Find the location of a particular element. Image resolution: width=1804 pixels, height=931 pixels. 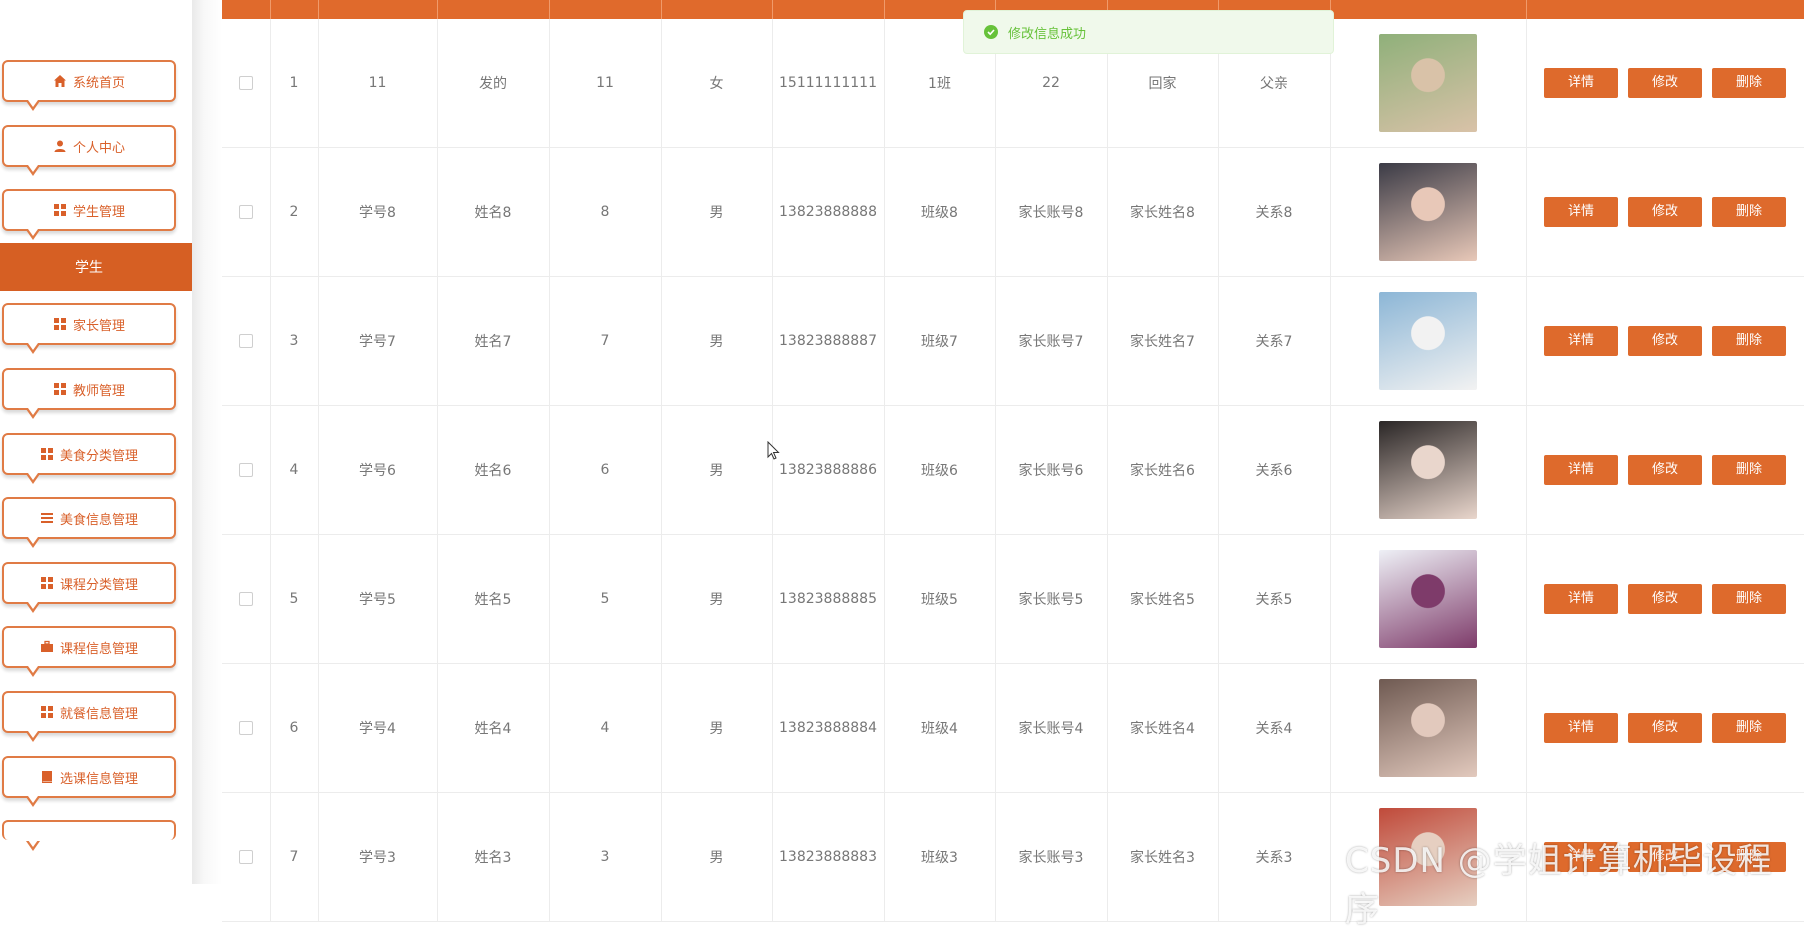

cell-phone: 13823888886 is located at coordinates (828, 470).